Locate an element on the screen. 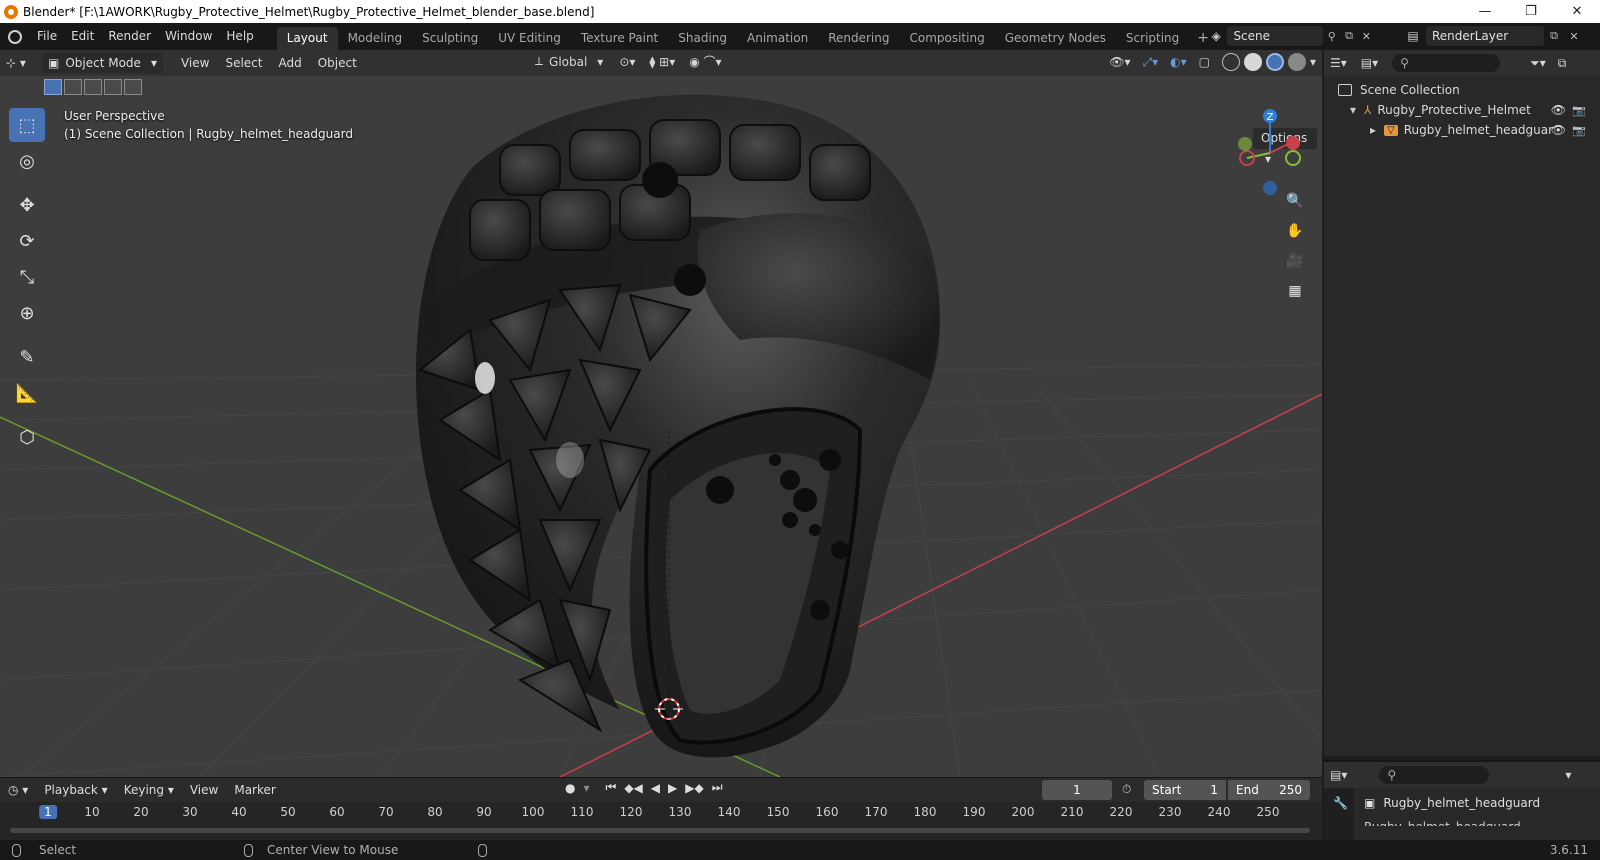 This screenshot has width=1600, height=860. material-shading-icon is located at coordinates (1274, 62).